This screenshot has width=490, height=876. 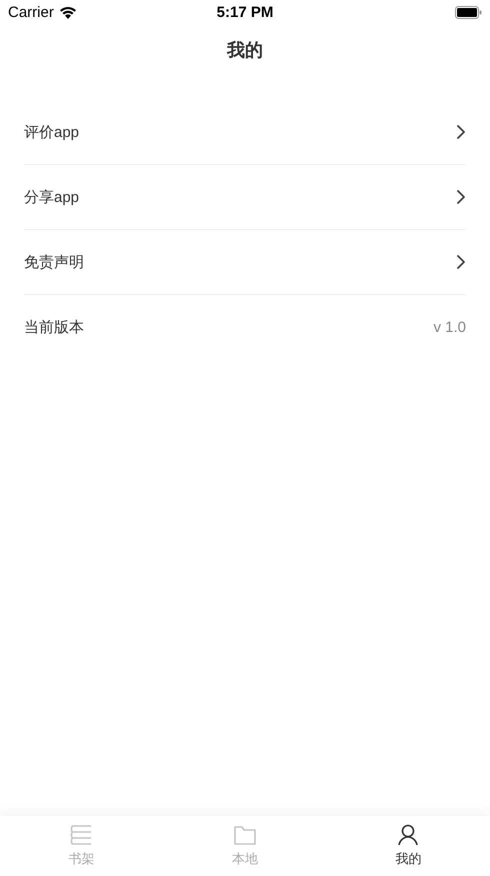 What do you see at coordinates (52, 132) in the screenshot?
I see `row-label: 评价app` at bounding box center [52, 132].